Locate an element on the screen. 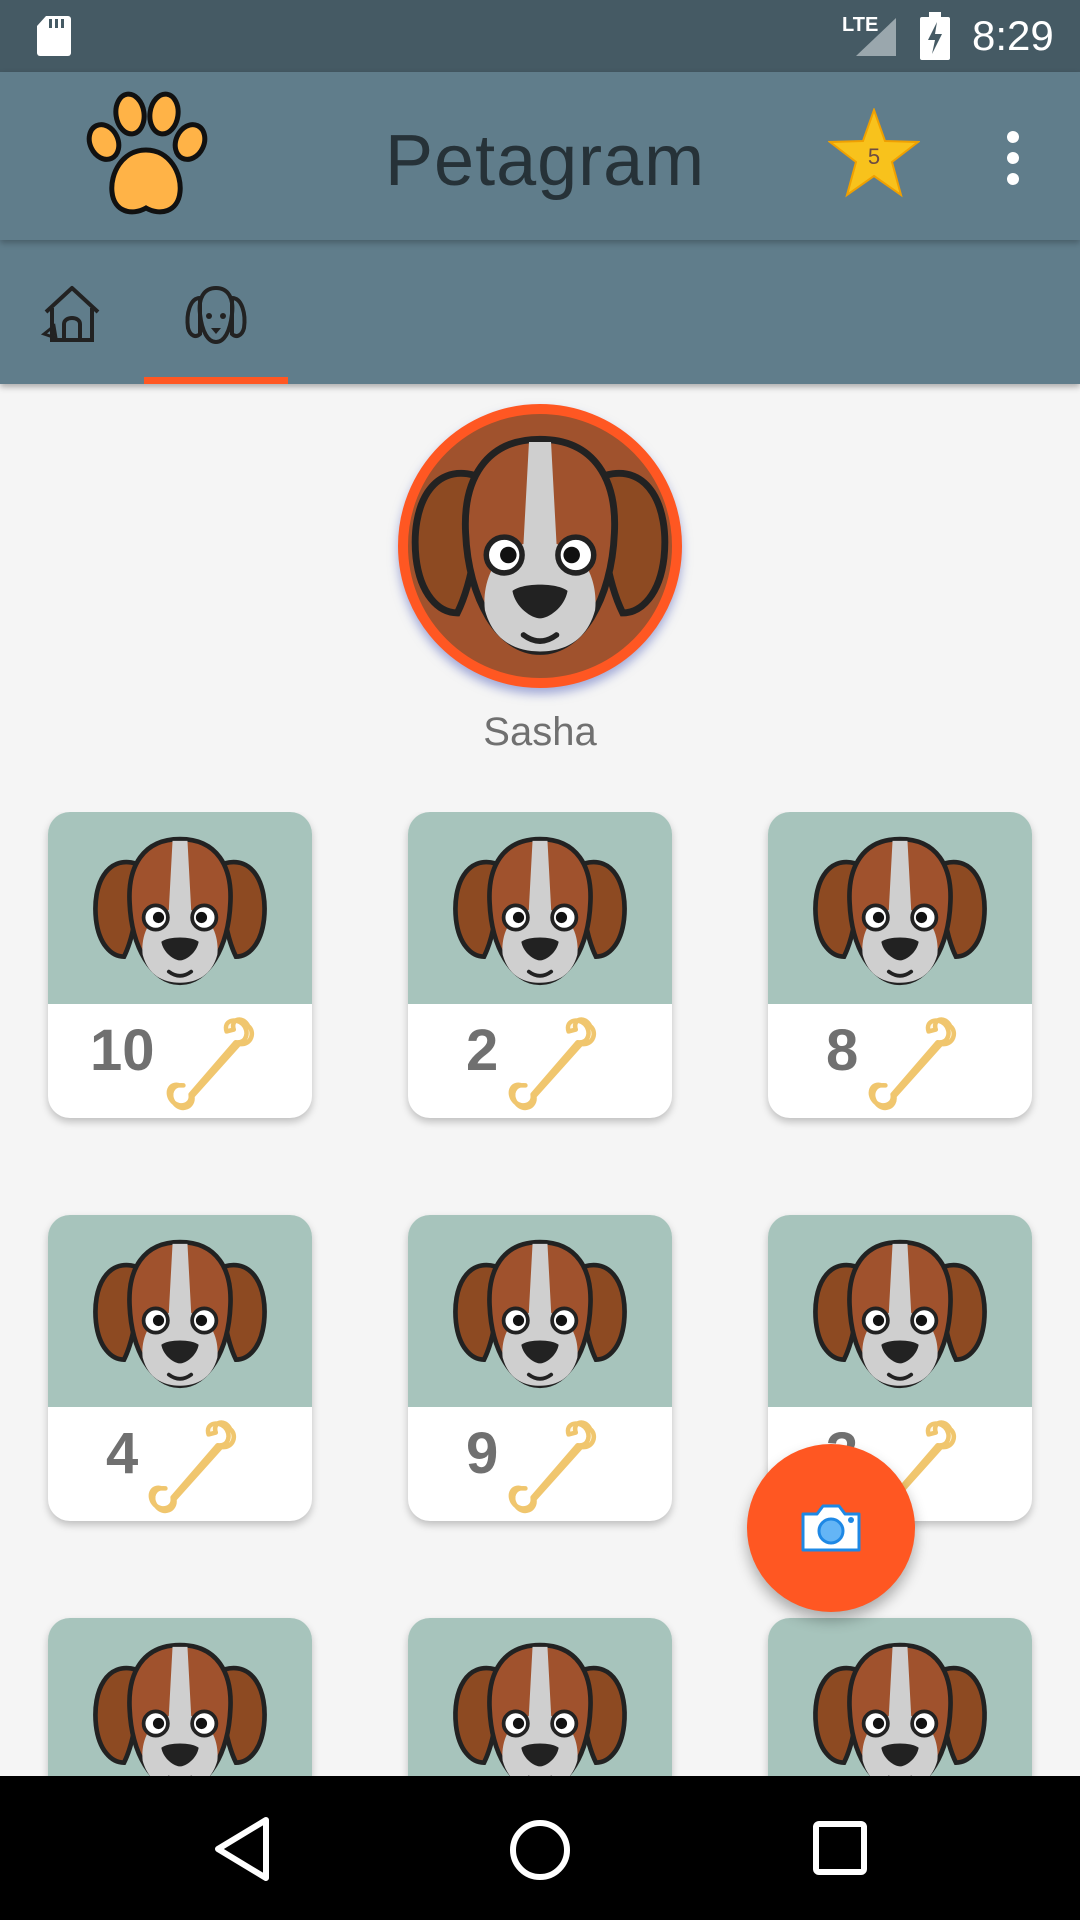 The width and height of the screenshot is (1080, 1920). back-icon is located at coordinates (242, 1849).